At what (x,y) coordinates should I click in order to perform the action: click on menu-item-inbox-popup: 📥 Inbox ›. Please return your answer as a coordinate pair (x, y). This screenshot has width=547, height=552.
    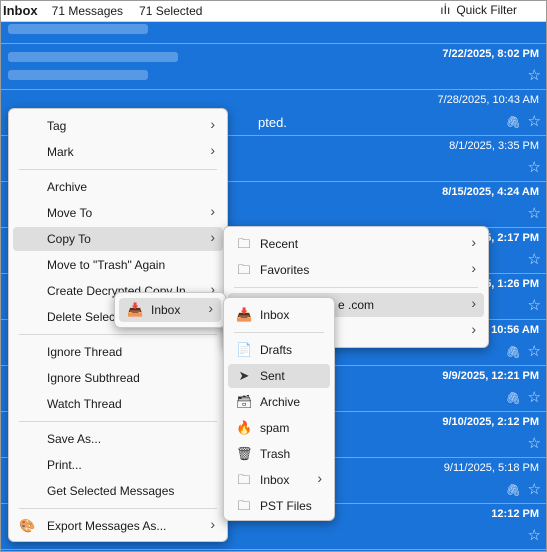
    Looking at the image, I should click on (170, 310).